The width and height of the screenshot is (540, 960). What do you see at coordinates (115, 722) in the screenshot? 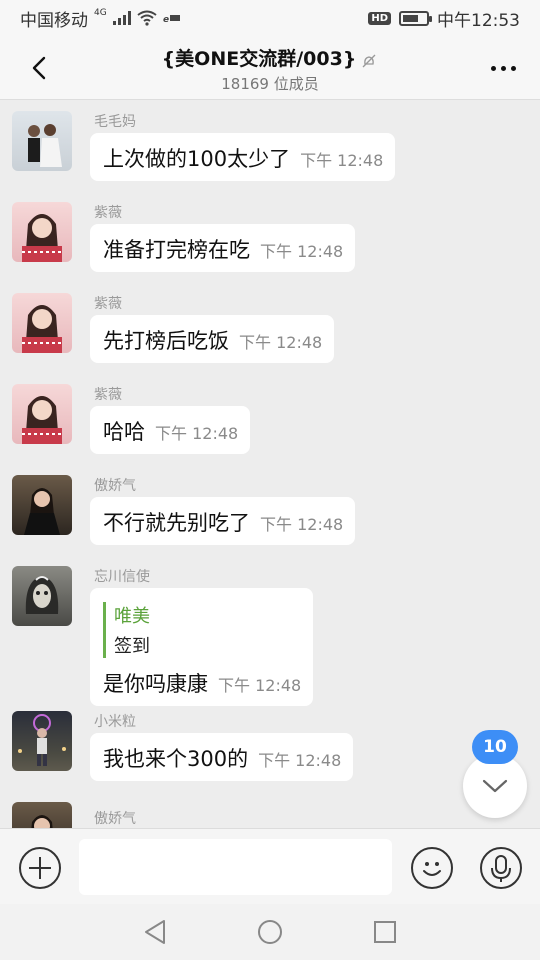
I see `sender-name: 小米粒` at bounding box center [115, 722].